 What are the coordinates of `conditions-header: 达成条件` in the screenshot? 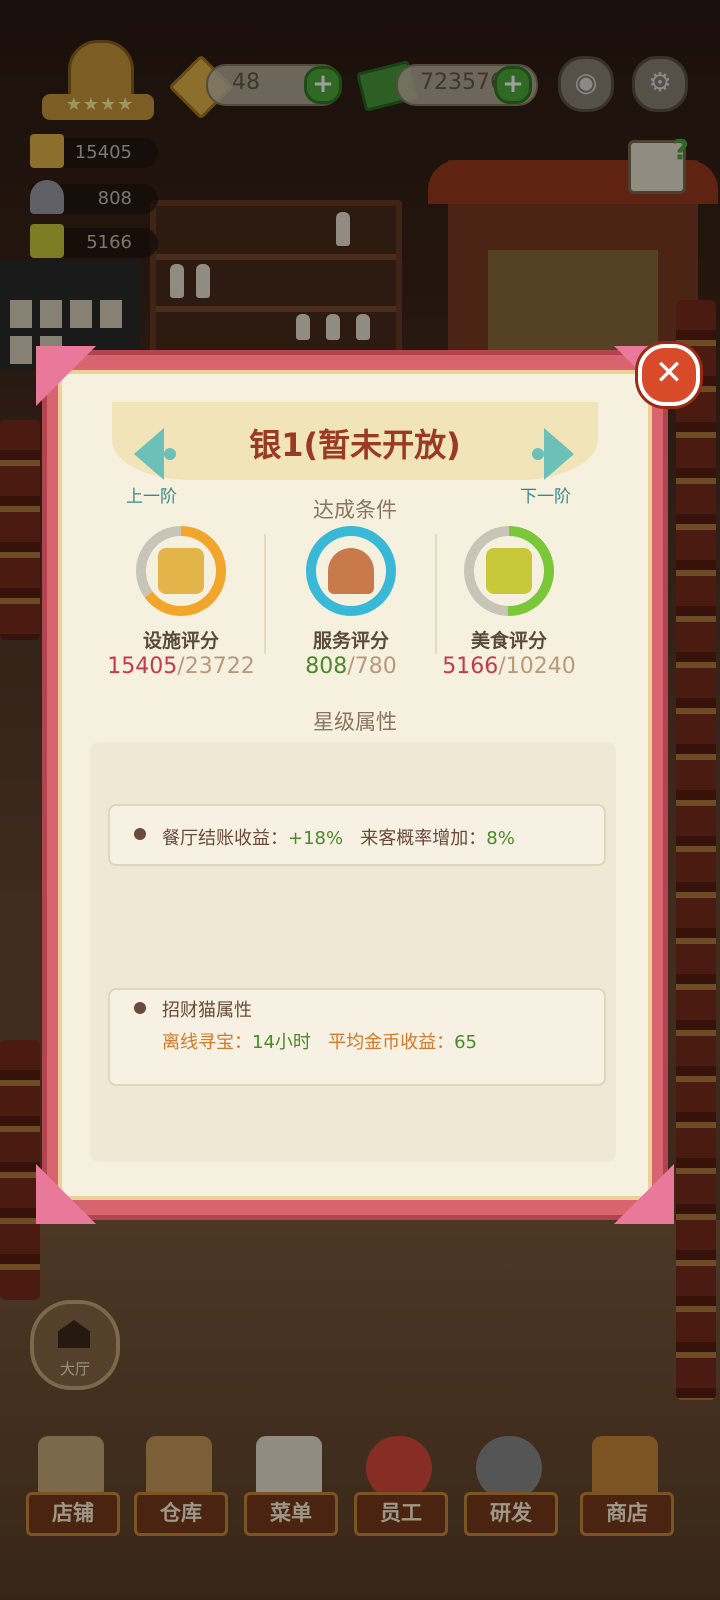 It's located at (355, 510).